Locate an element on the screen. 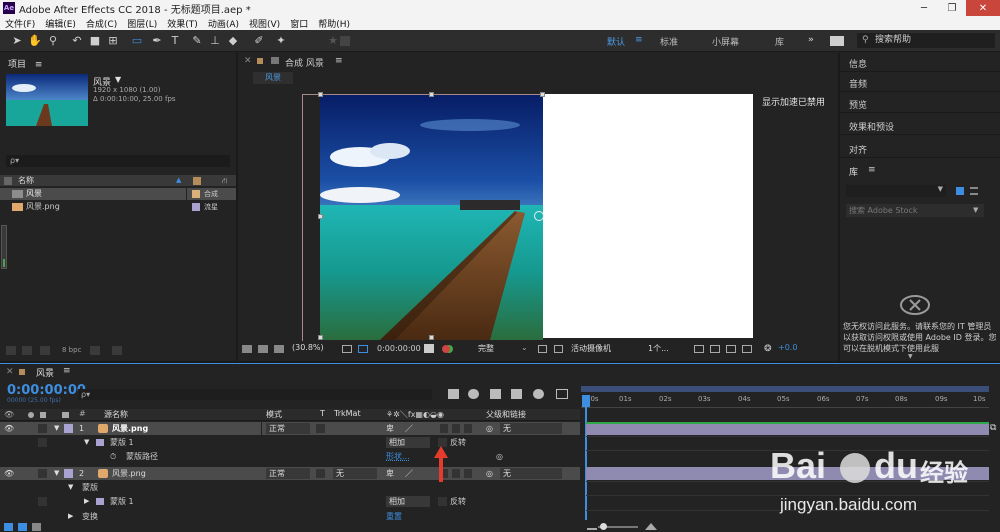 The image size is (1000, 532). av-features-icon: 👁 is located at coordinates (9, 414).